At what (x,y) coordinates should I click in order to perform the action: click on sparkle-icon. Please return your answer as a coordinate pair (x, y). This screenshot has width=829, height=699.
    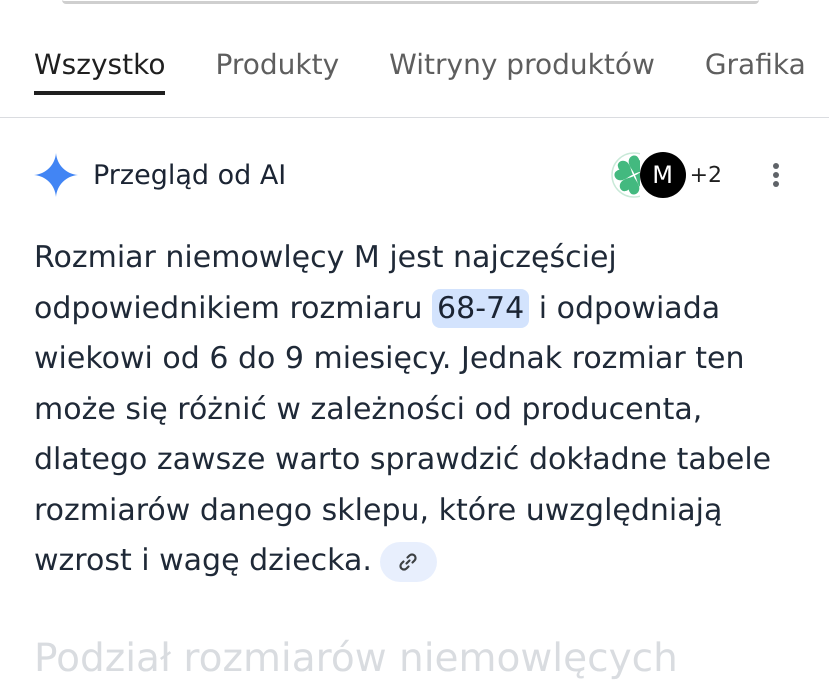
    Looking at the image, I should click on (56, 175).